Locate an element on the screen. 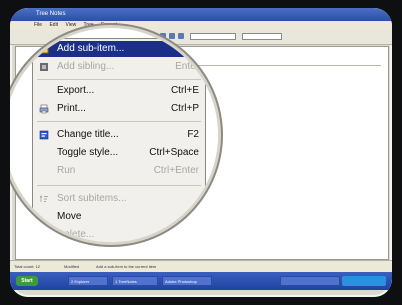  add-sibling-icon is located at coordinates (44, 67).